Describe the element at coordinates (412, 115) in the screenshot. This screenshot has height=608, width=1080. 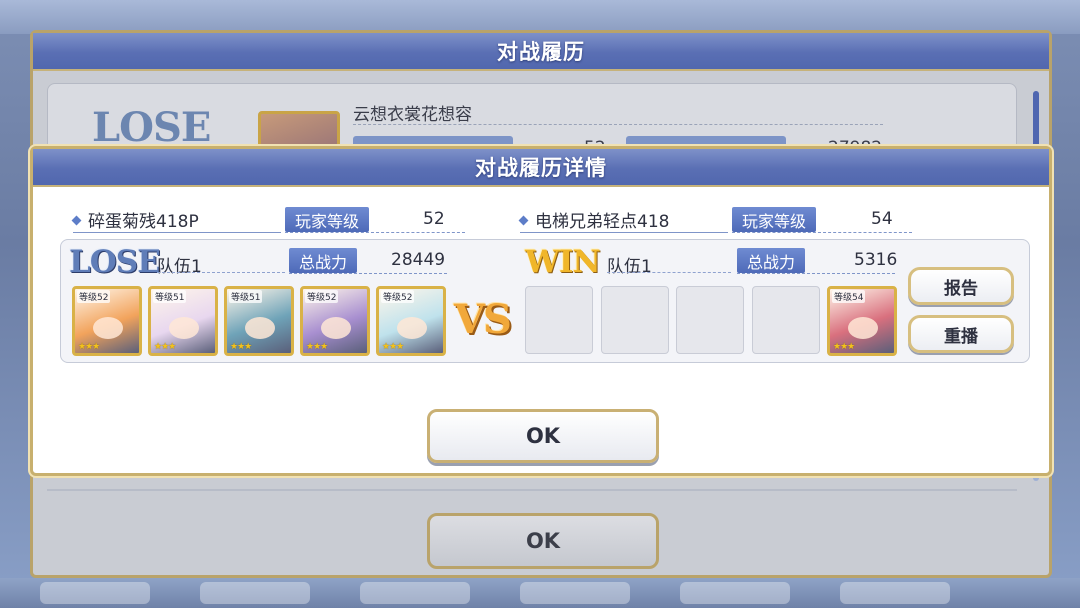
I see `opponent-name: 云想衣裳花想容` at that location.